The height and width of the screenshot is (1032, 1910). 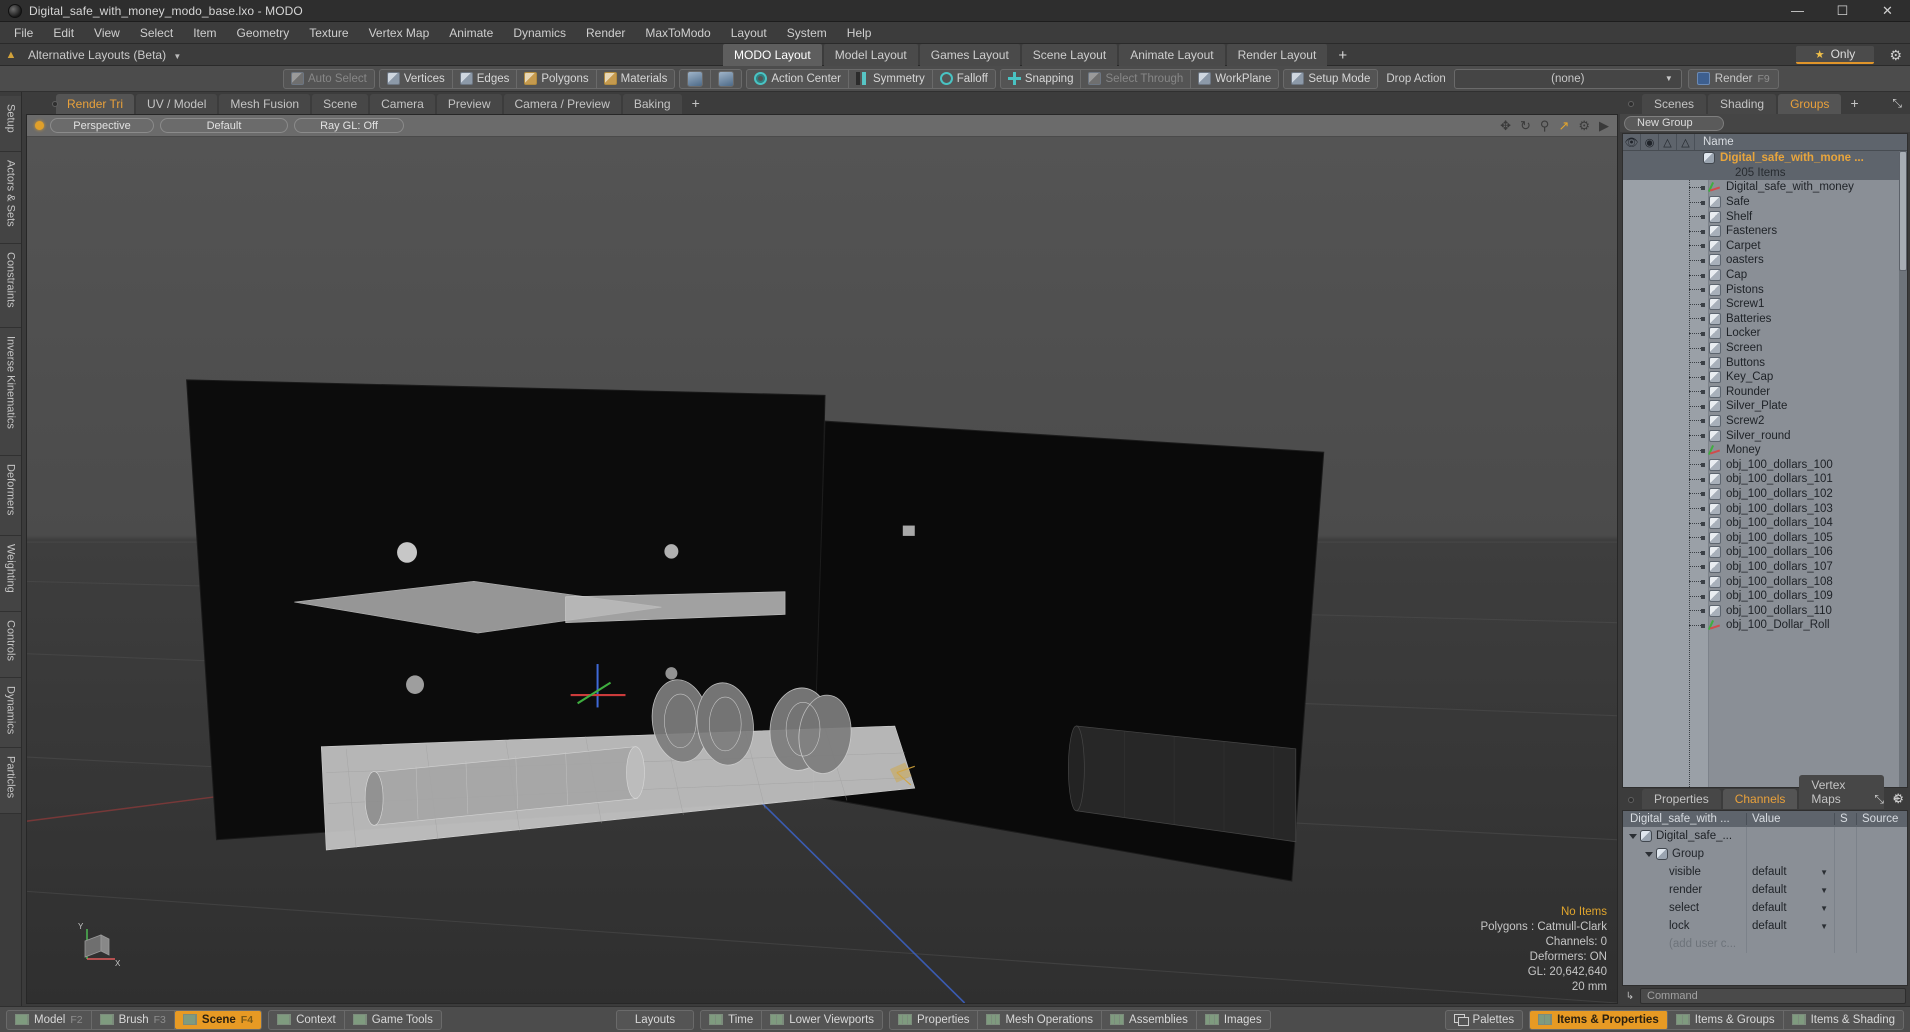 What do you see at coordinates (133, 1019) in the screenshot?
I see `mode-brush-button: Brush F3` at bounding box center [133, 1019].